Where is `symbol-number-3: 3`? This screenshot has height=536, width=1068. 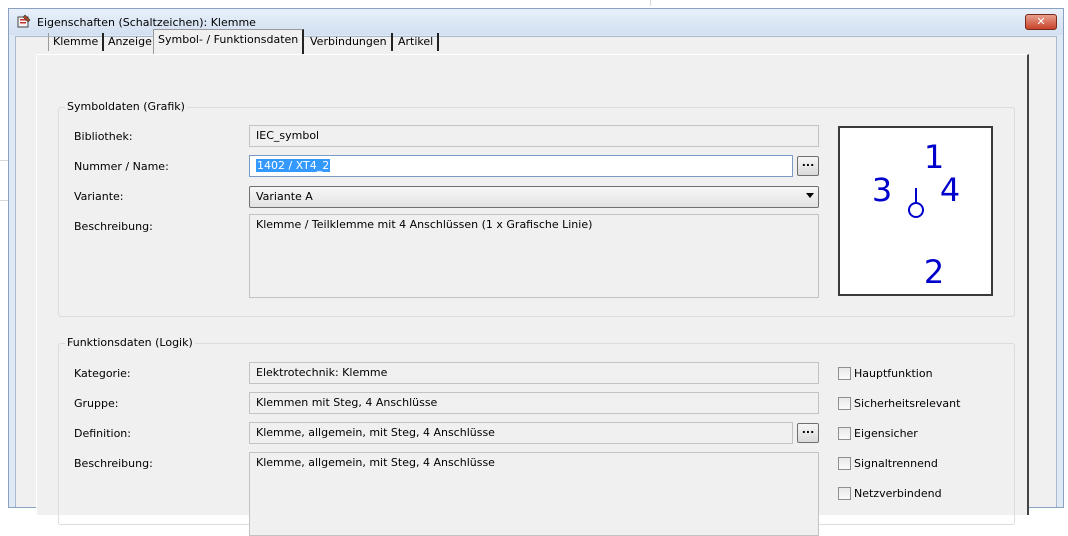 symbol-number-3: 3 is located at coordinates (882, 190).